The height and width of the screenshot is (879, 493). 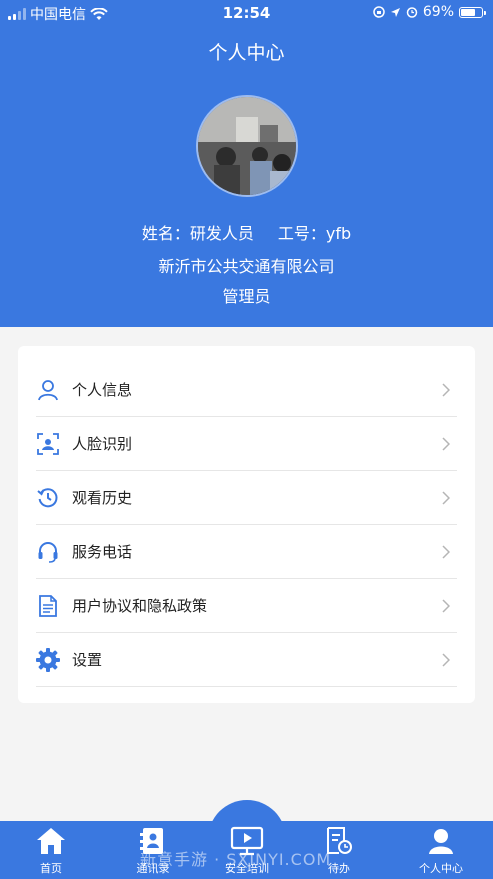 What do you see at coordinates (412, 12) in the screenshot?
I see `alarm-icon` at bounding box center [412, 12].